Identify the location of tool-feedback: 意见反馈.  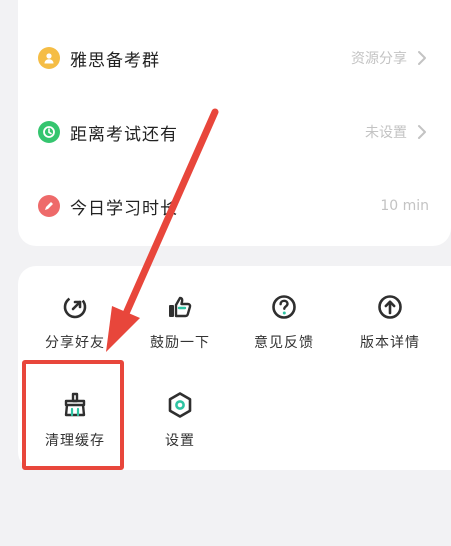
(284, 332).